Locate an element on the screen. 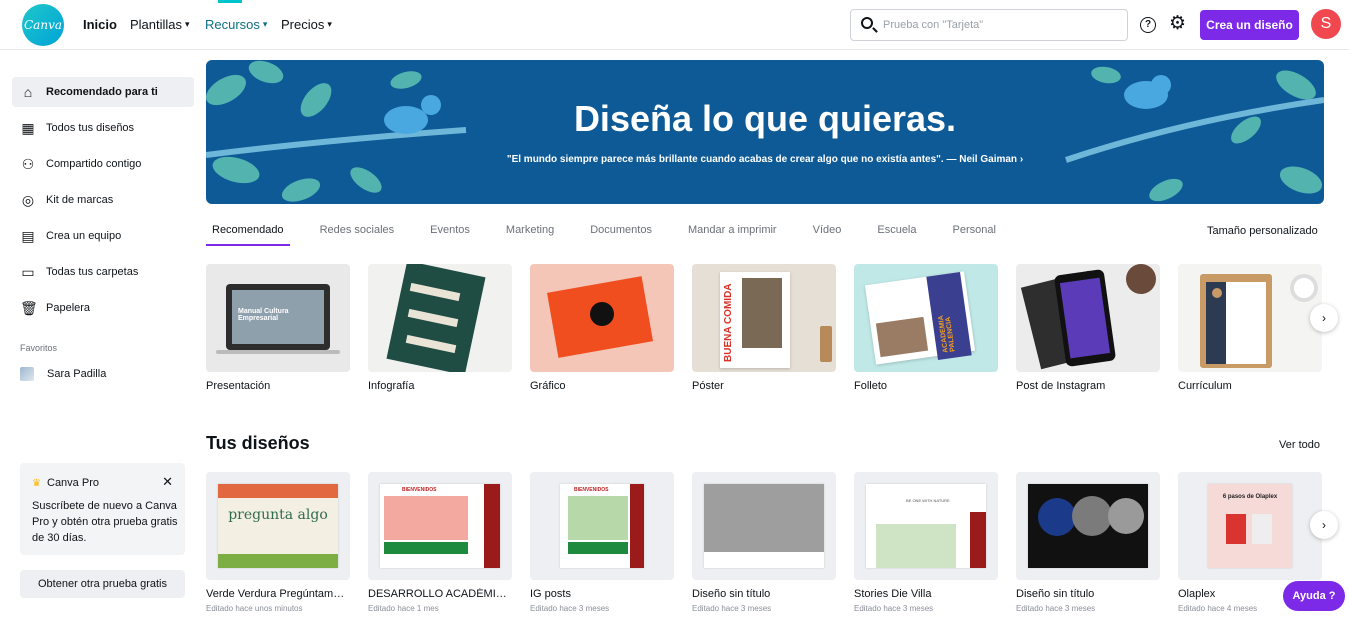 The image size is (1349, 624). sidebar-item-equipo: ▤ Crea un equipo is located at coordinates (103, 236).